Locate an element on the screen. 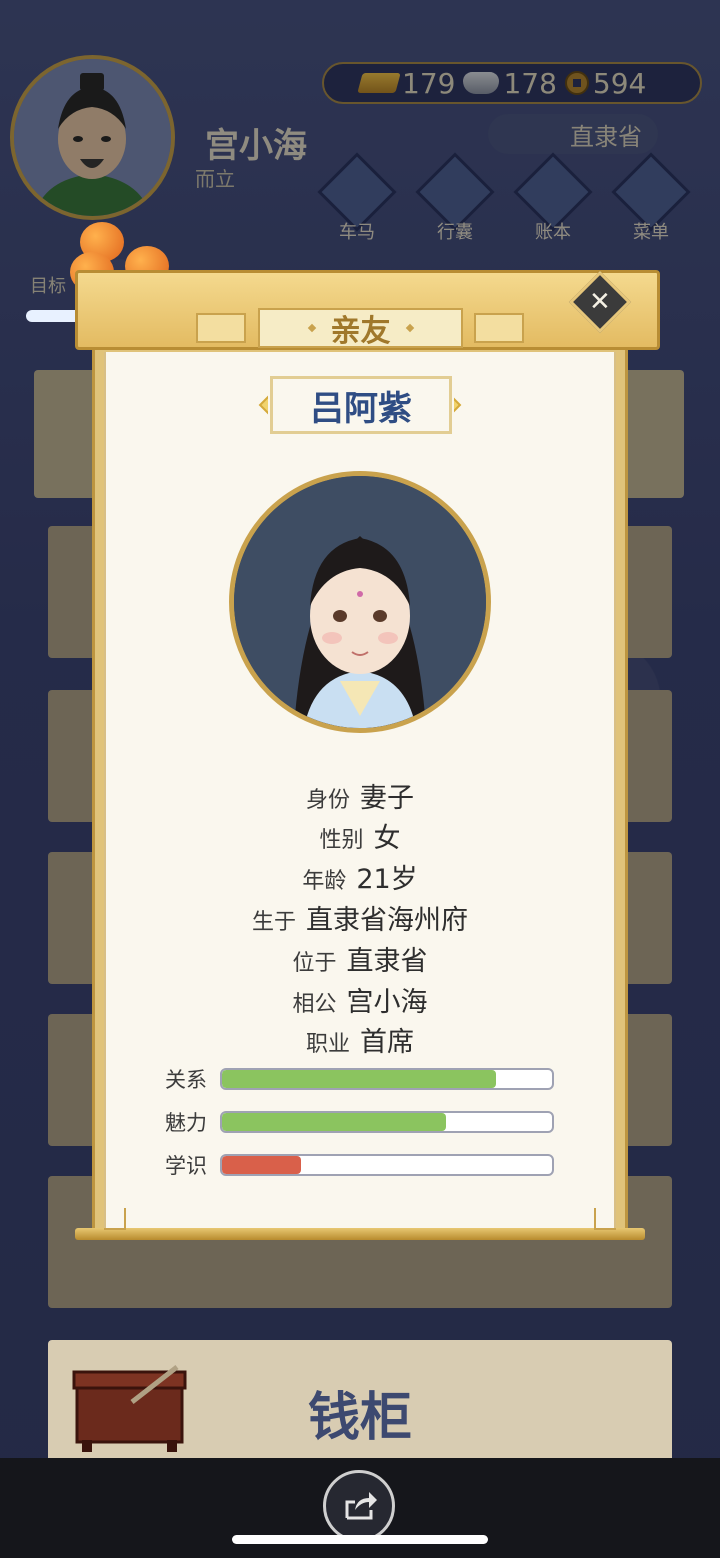 This screenshot has width=720, height=1558. info-row-age: 年龄 21岁 is located at coordinates (360, 876).